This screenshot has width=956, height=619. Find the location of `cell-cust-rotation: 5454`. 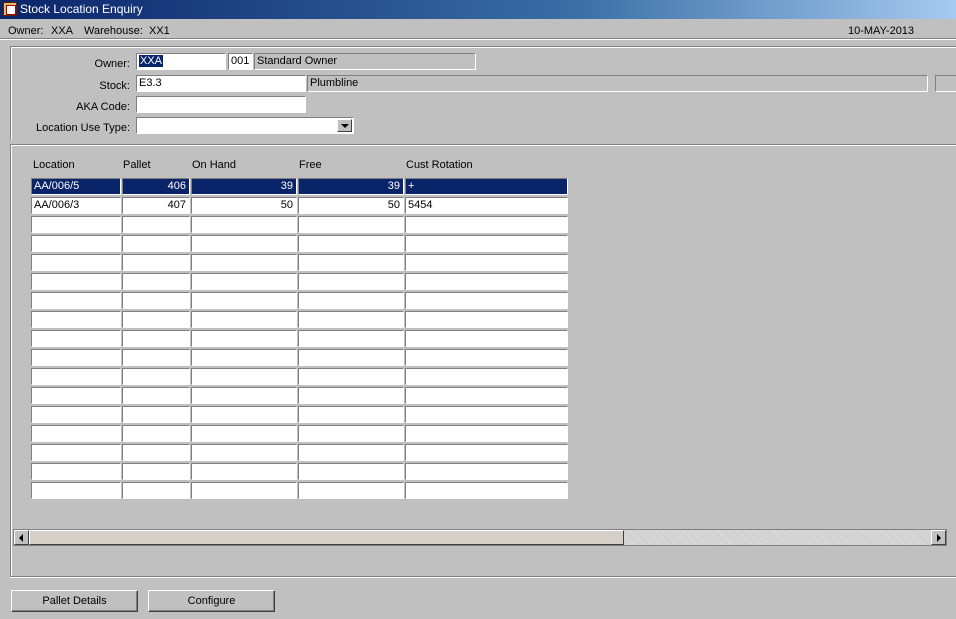

cell-cust-rotation: 5454 is located at coordinates (486, 205).